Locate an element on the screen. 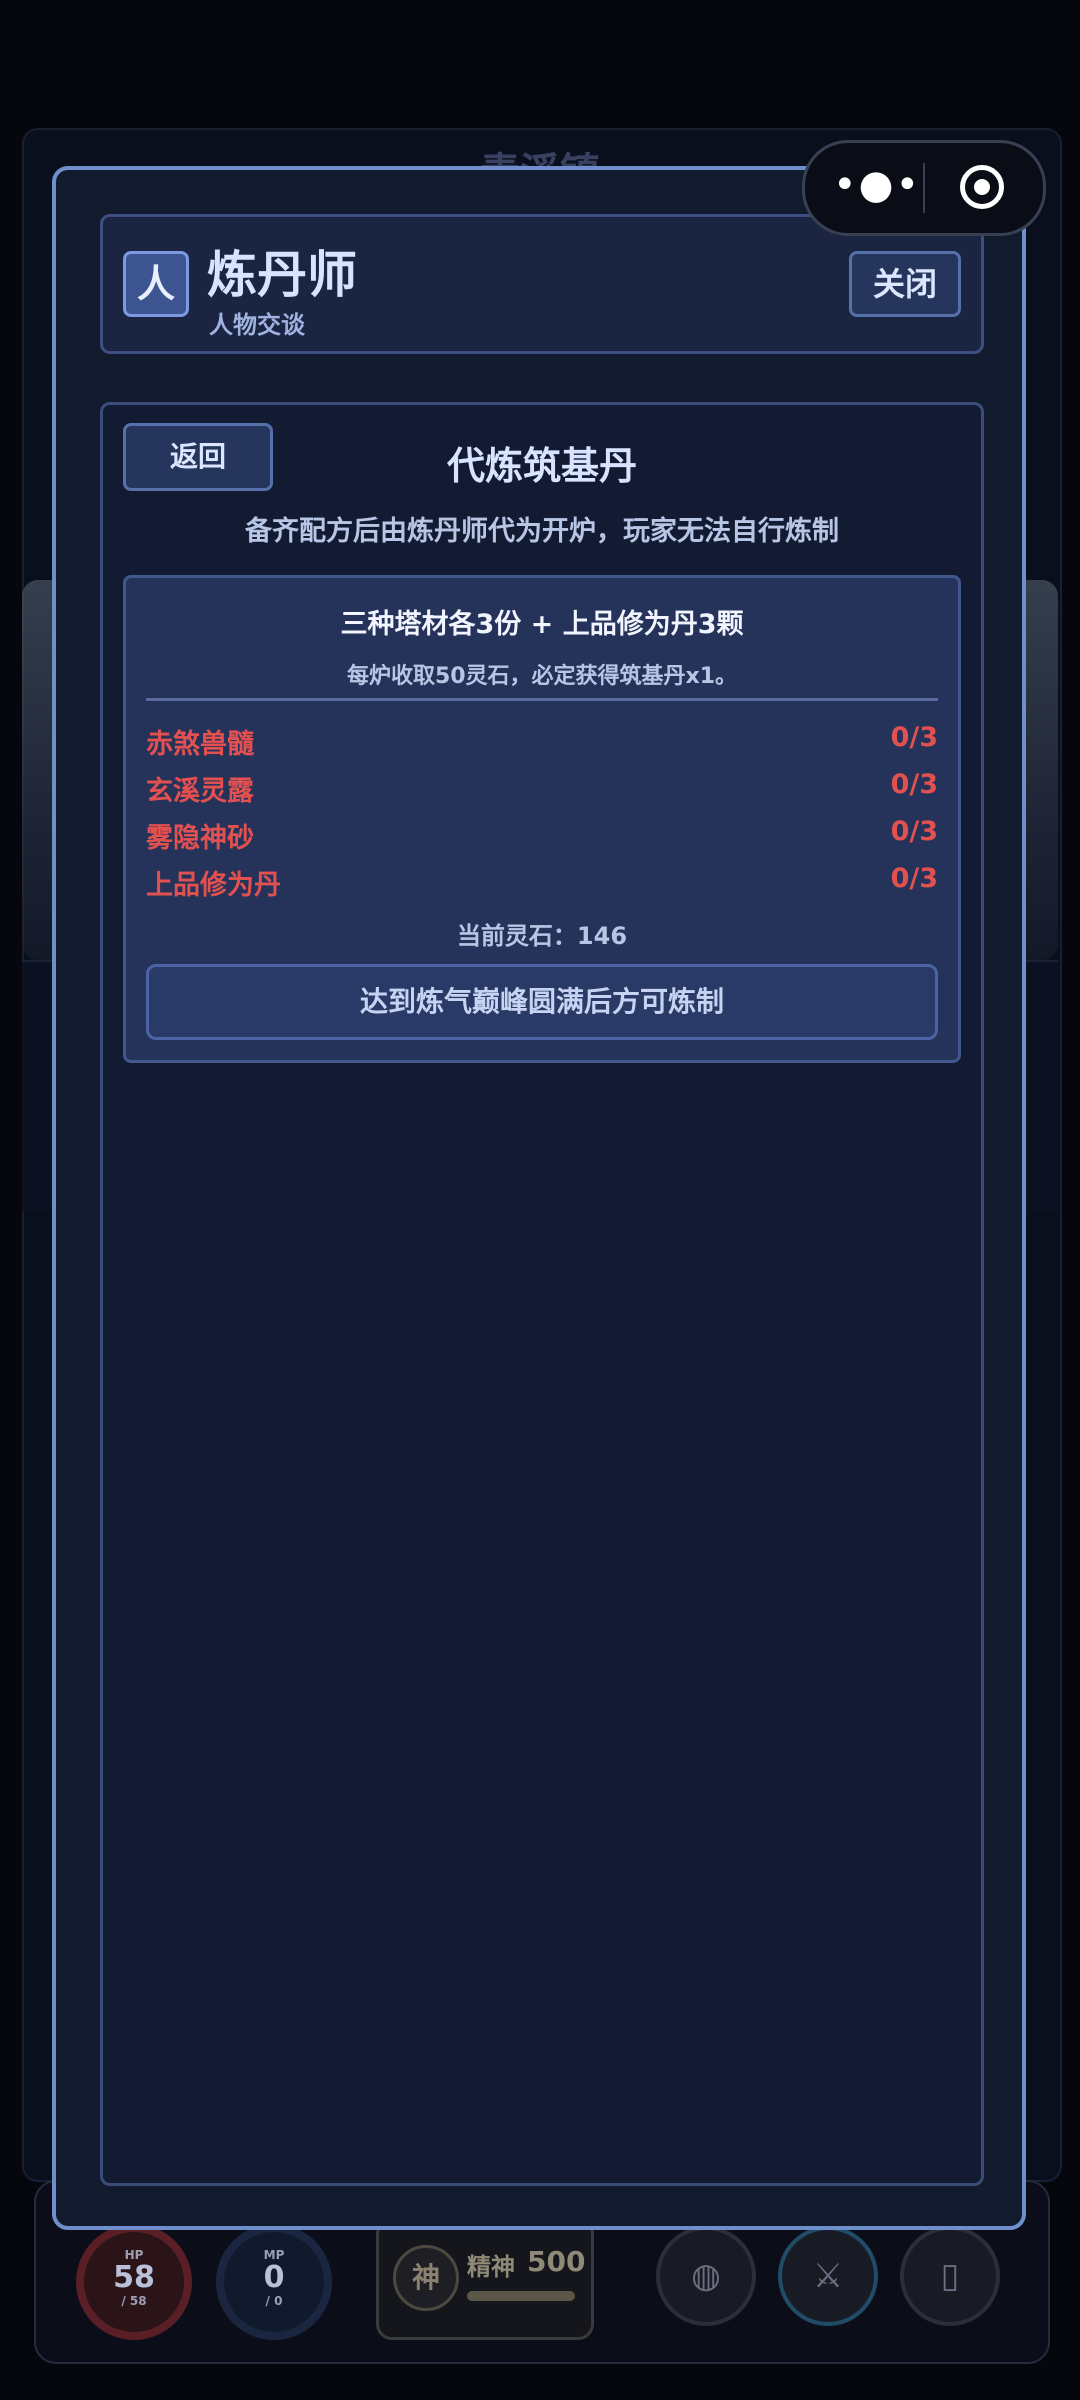 This screenshot has width=1080, height=2400. divider is located at coordinates (542, 699).